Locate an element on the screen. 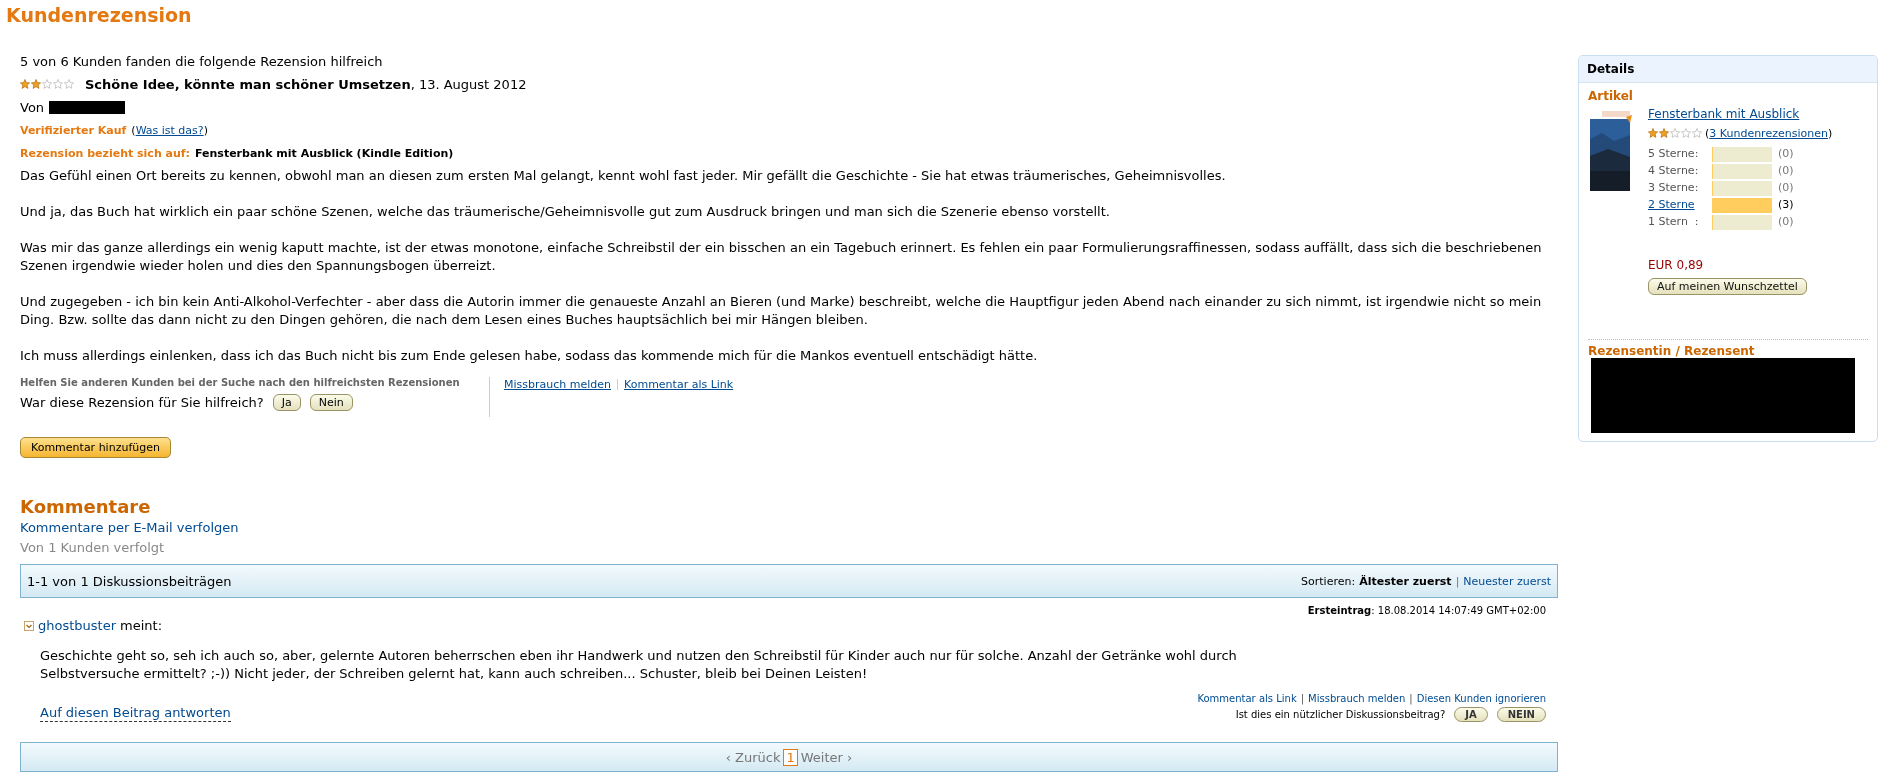 The height and width of the screenshot is (784, 1893). rating-label: 5 Sterne: is located at coordinates (1674, 154).